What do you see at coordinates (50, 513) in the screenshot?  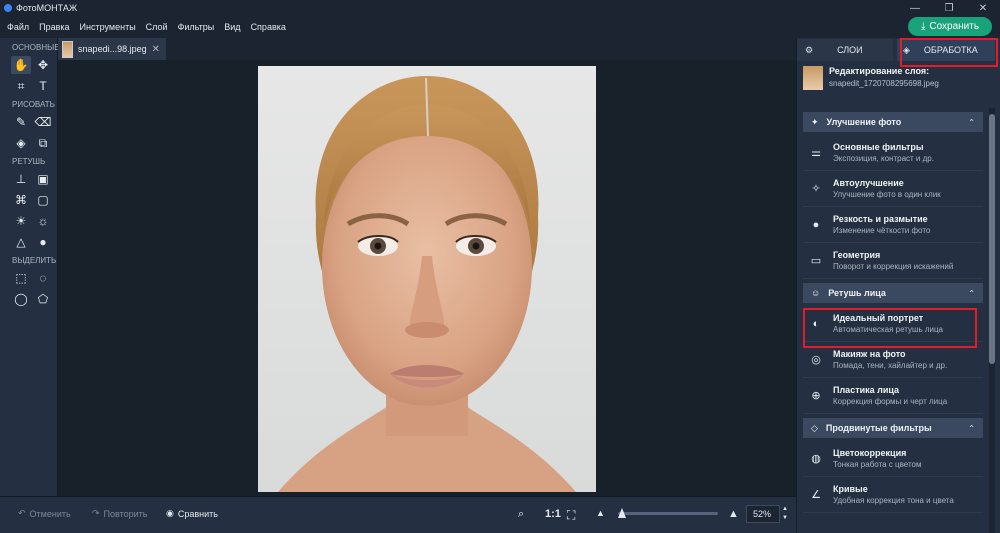 I see `undo-label: Отменить` at bounding box center [50, 513].